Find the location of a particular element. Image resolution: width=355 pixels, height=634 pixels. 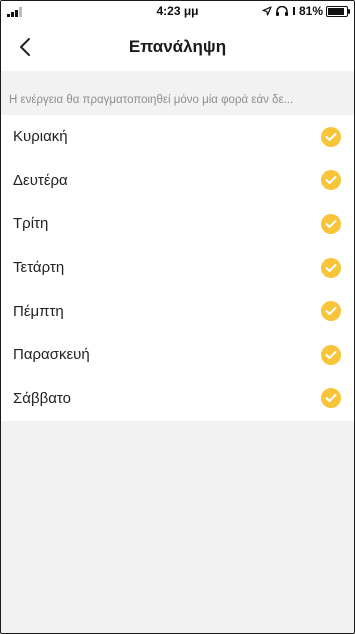

headphones-icon is located at coordinates (281, 11).